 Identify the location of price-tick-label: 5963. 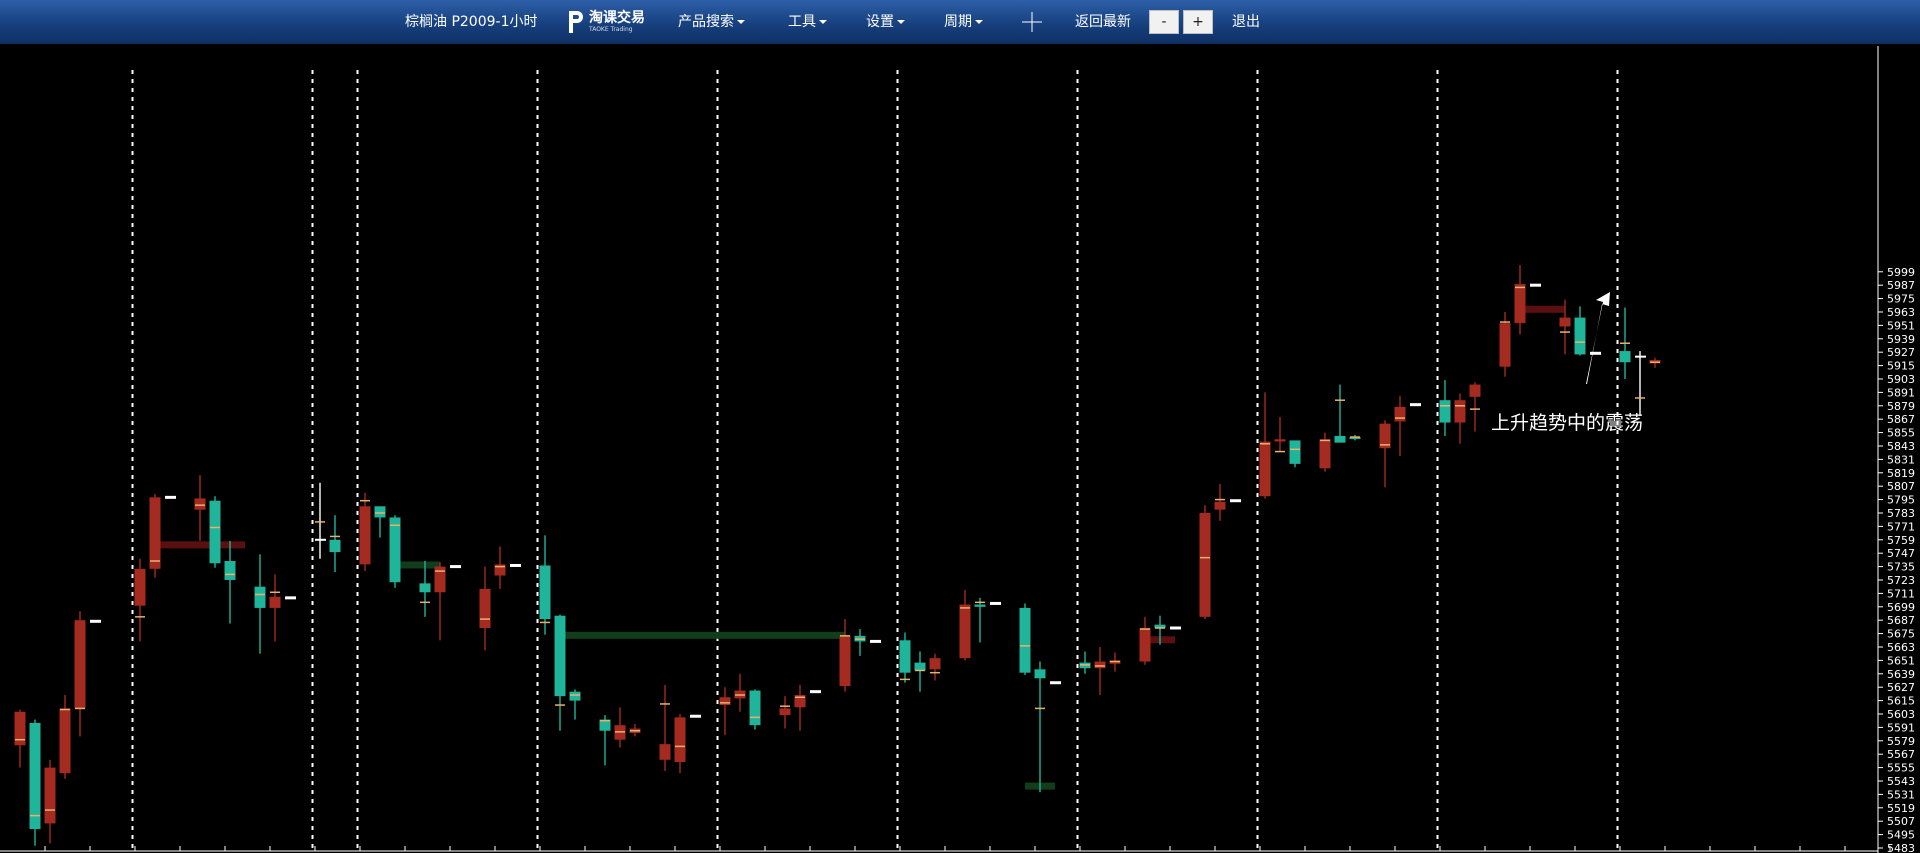
(1901, 312).